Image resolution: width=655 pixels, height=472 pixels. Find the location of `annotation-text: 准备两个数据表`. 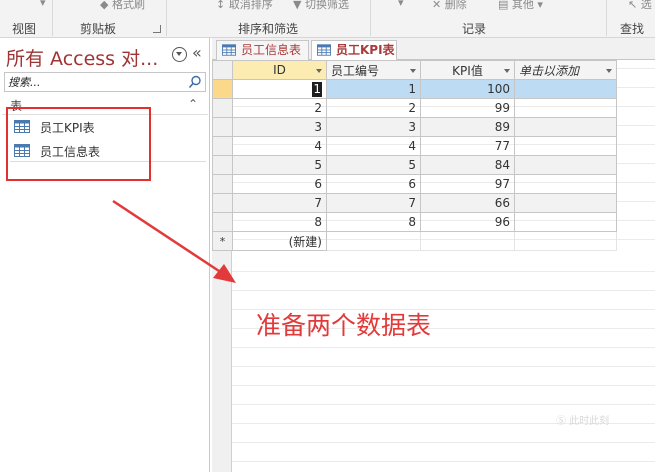

annotation-text: 准备两个数据表 is located at coordinates (344, 325).